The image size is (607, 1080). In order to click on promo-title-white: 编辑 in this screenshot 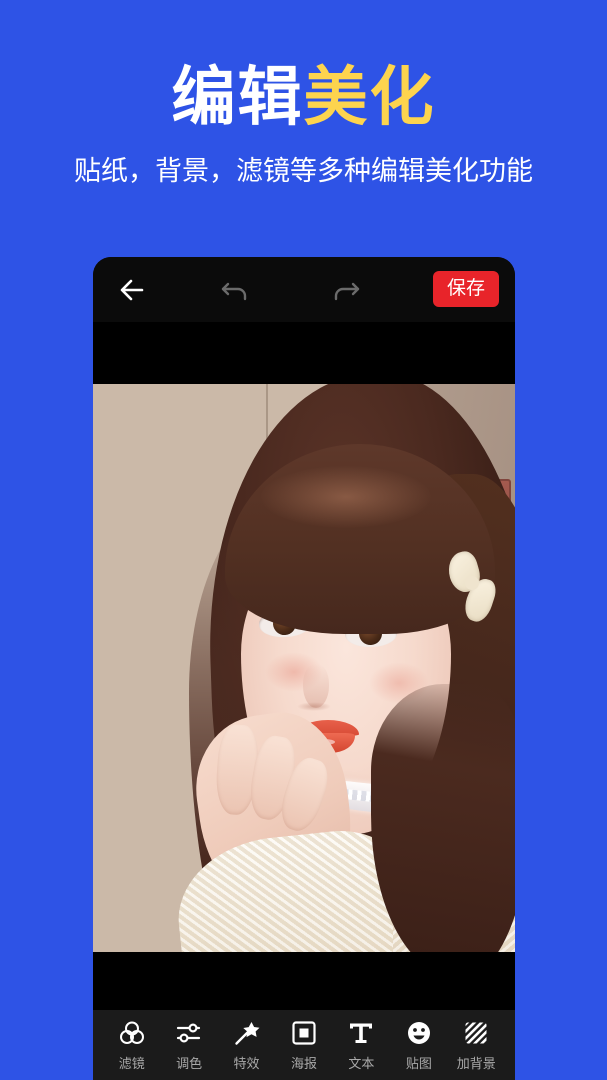, I will do `click(237, 97)`.